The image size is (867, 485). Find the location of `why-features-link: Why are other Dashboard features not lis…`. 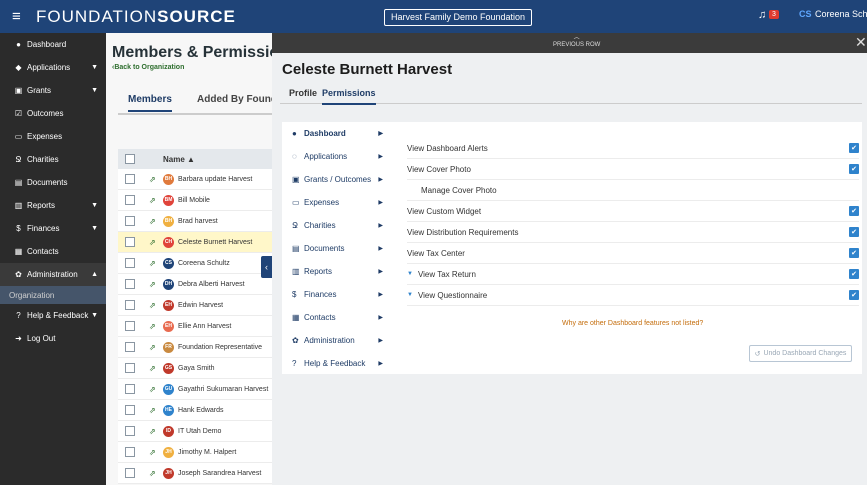

why-features-link: Why are other Dashboard features not lis… is located at coordinates (632, 323).